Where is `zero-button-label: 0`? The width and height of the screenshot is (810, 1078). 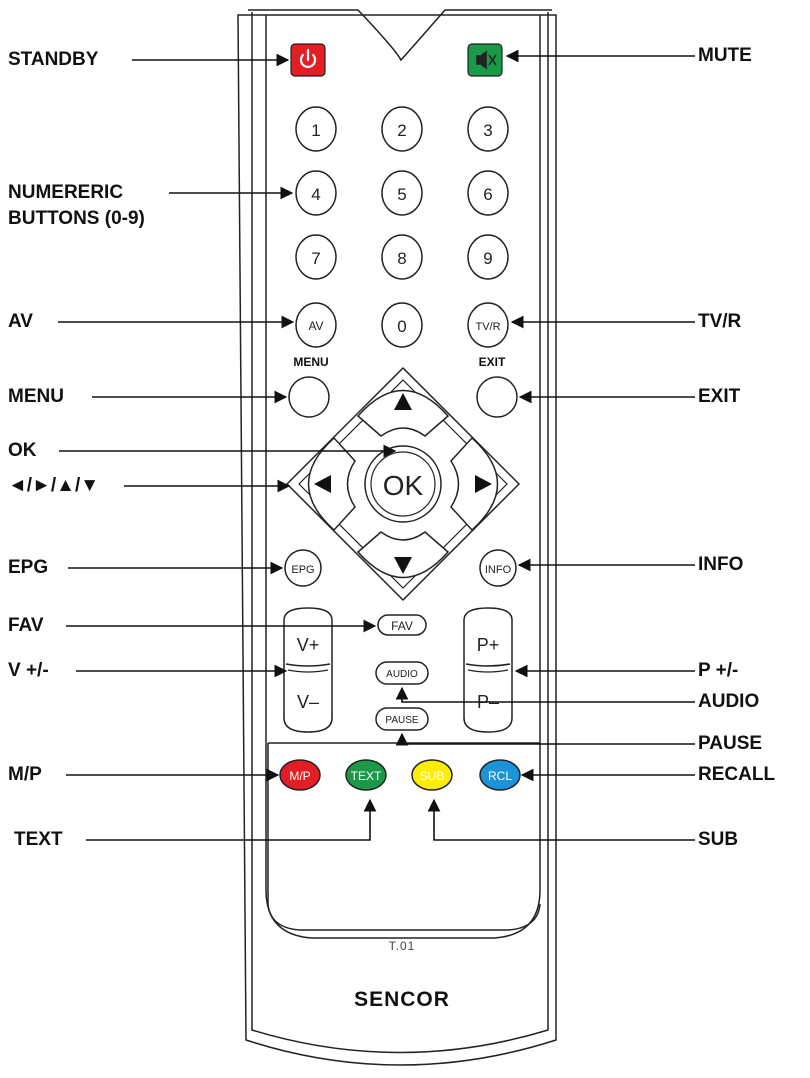
zero-button-label: 0 is located at coordinates (401, 326).